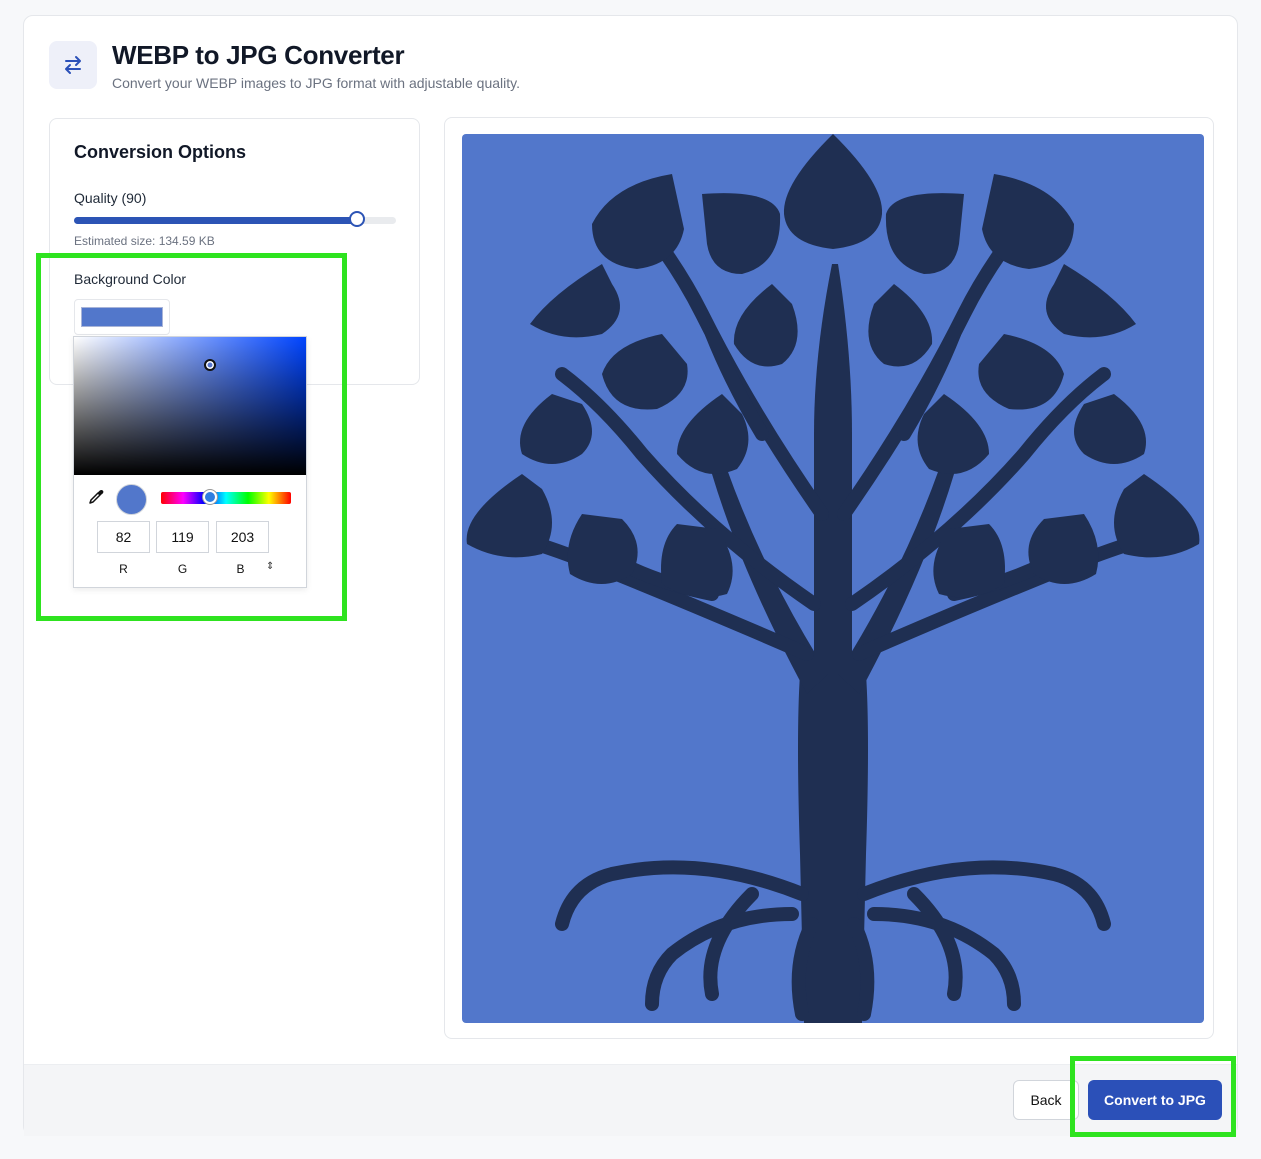  What do you see at coordinates (144, 241) in the screenshot?
I see `estimated-size: Estimated size: 134.59 KB` at bounding box center [144, 241].